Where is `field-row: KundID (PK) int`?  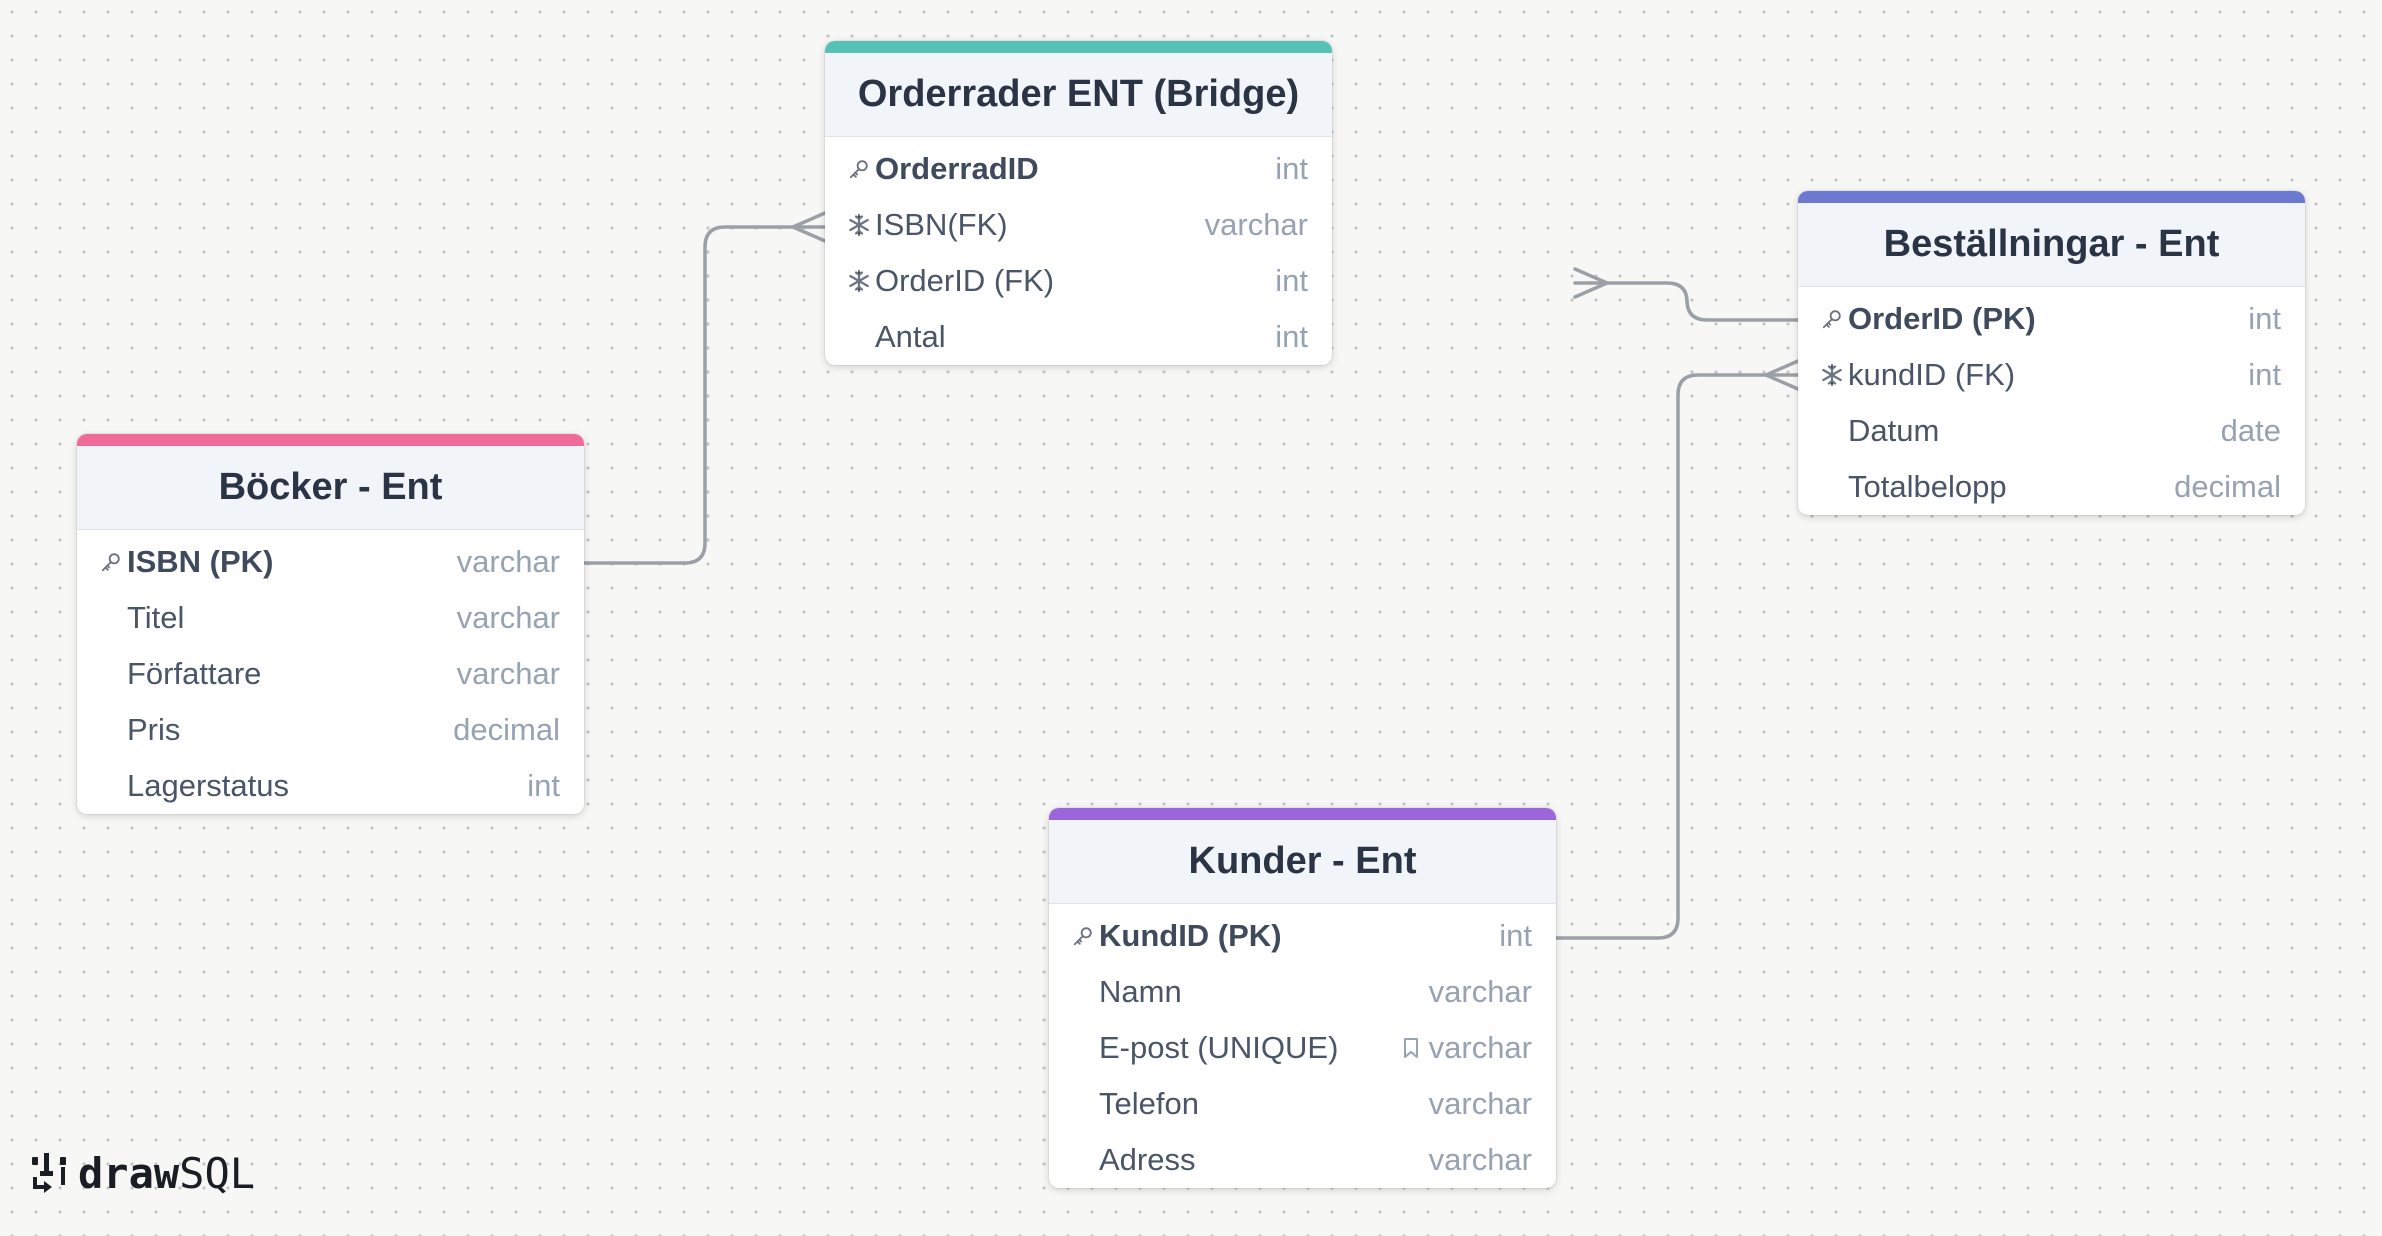 field-row: KundID (PK) int is located at coordinates (1302, 936).